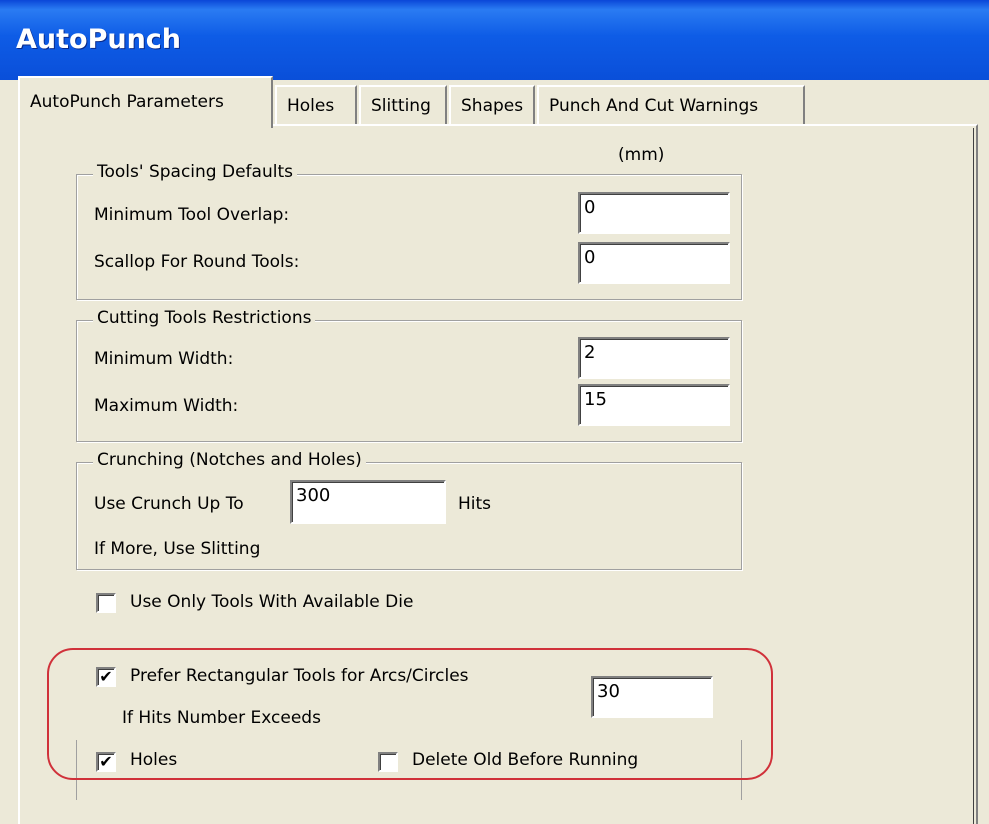 Image resolution: width=989 pixels, height=824 pixels. Describe the element at coordinates (654, 263) in the screenshot. I see `scallop-round-tools-input: 0` at that location.